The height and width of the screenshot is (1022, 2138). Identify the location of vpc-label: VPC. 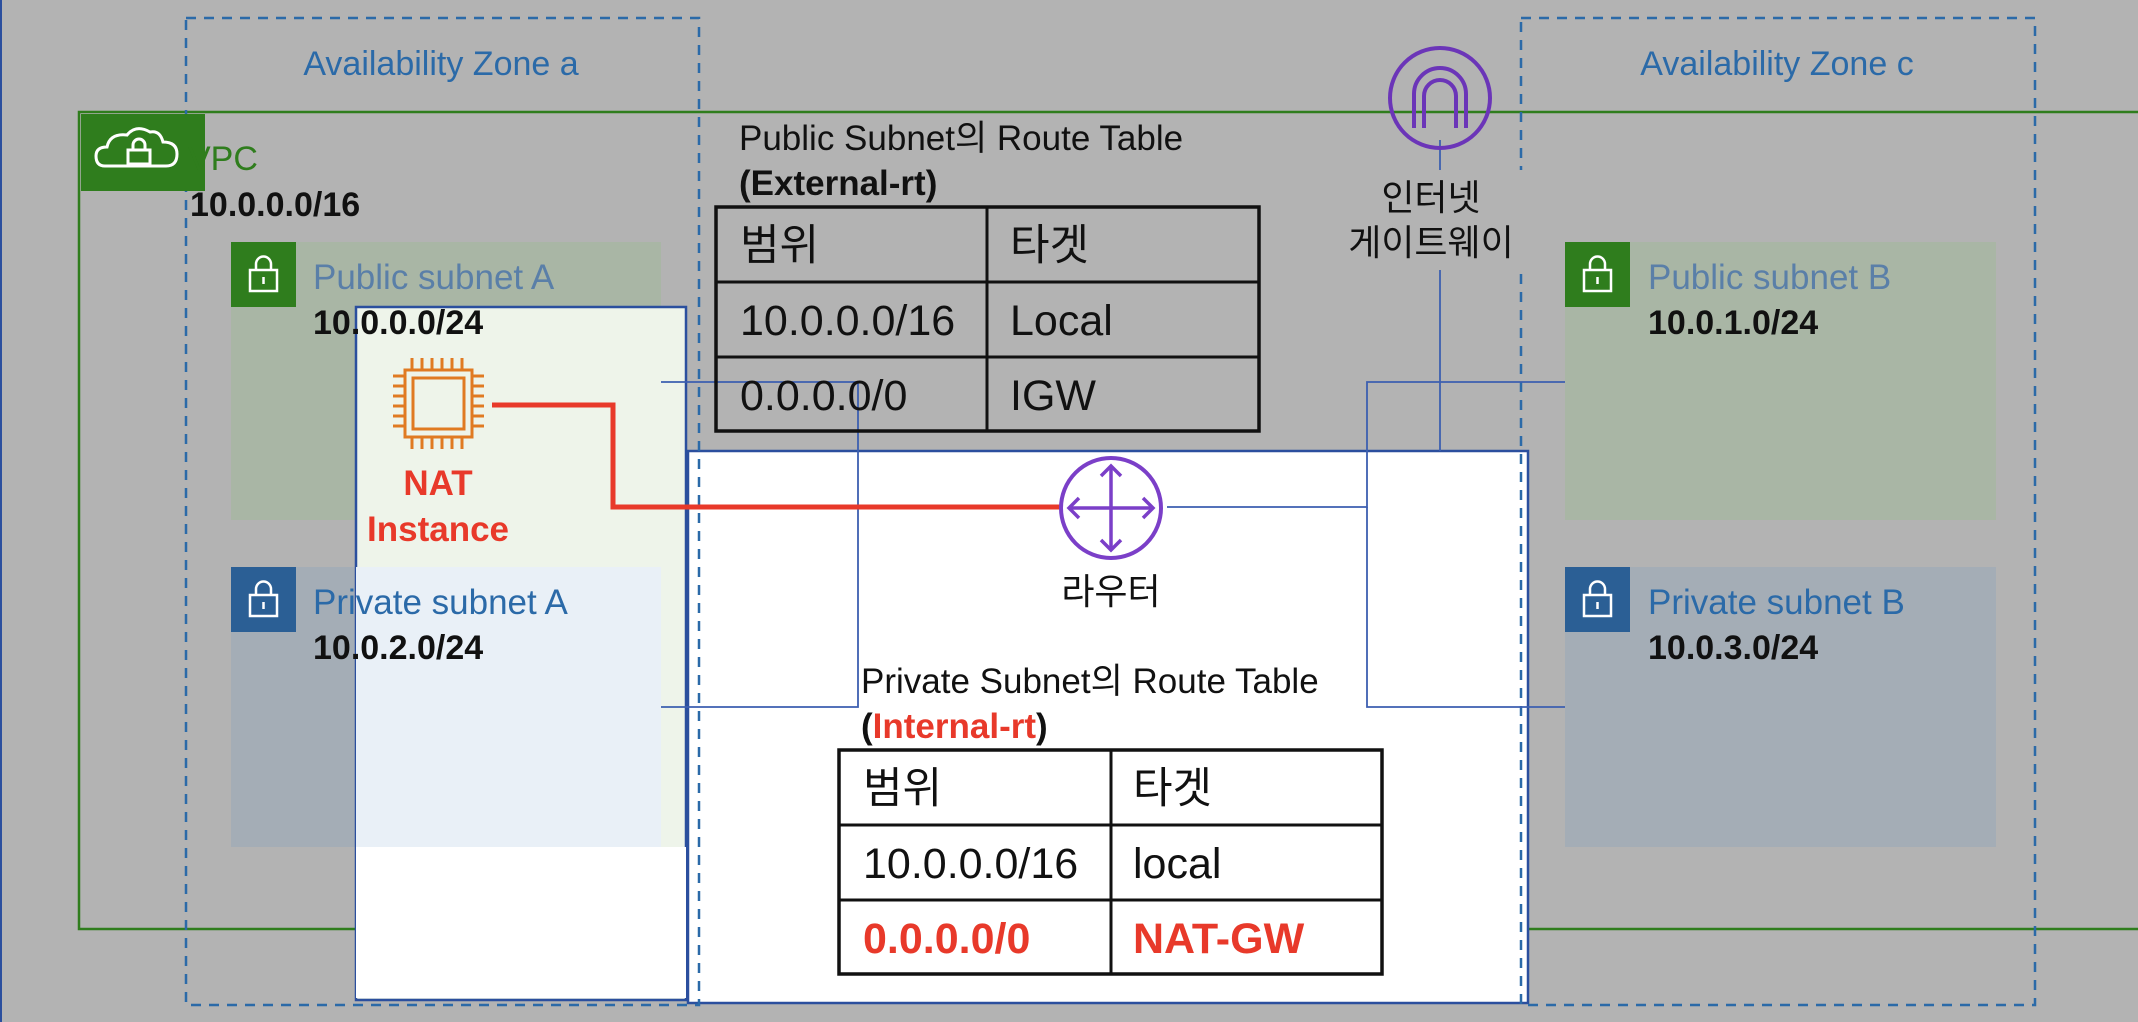
(223, 159).